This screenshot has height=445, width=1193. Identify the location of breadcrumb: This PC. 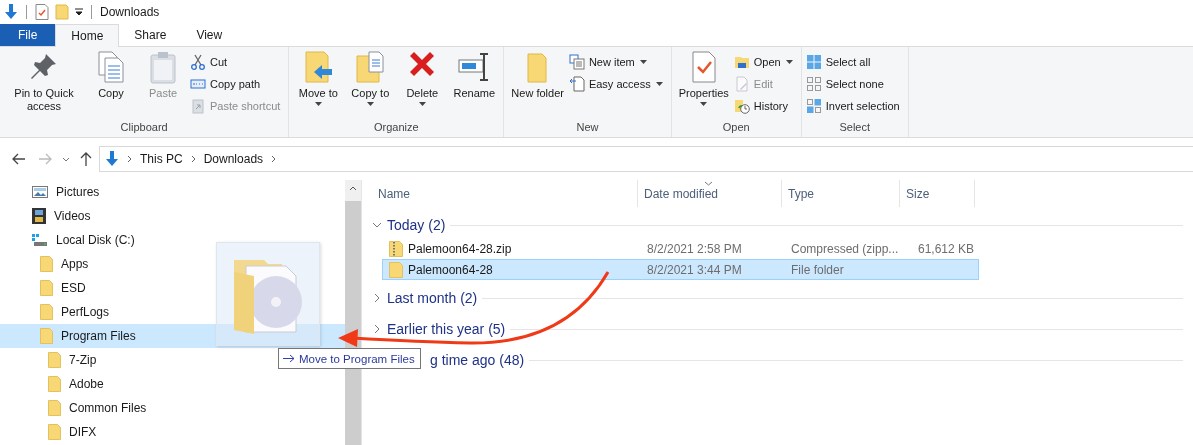
(161, 159).